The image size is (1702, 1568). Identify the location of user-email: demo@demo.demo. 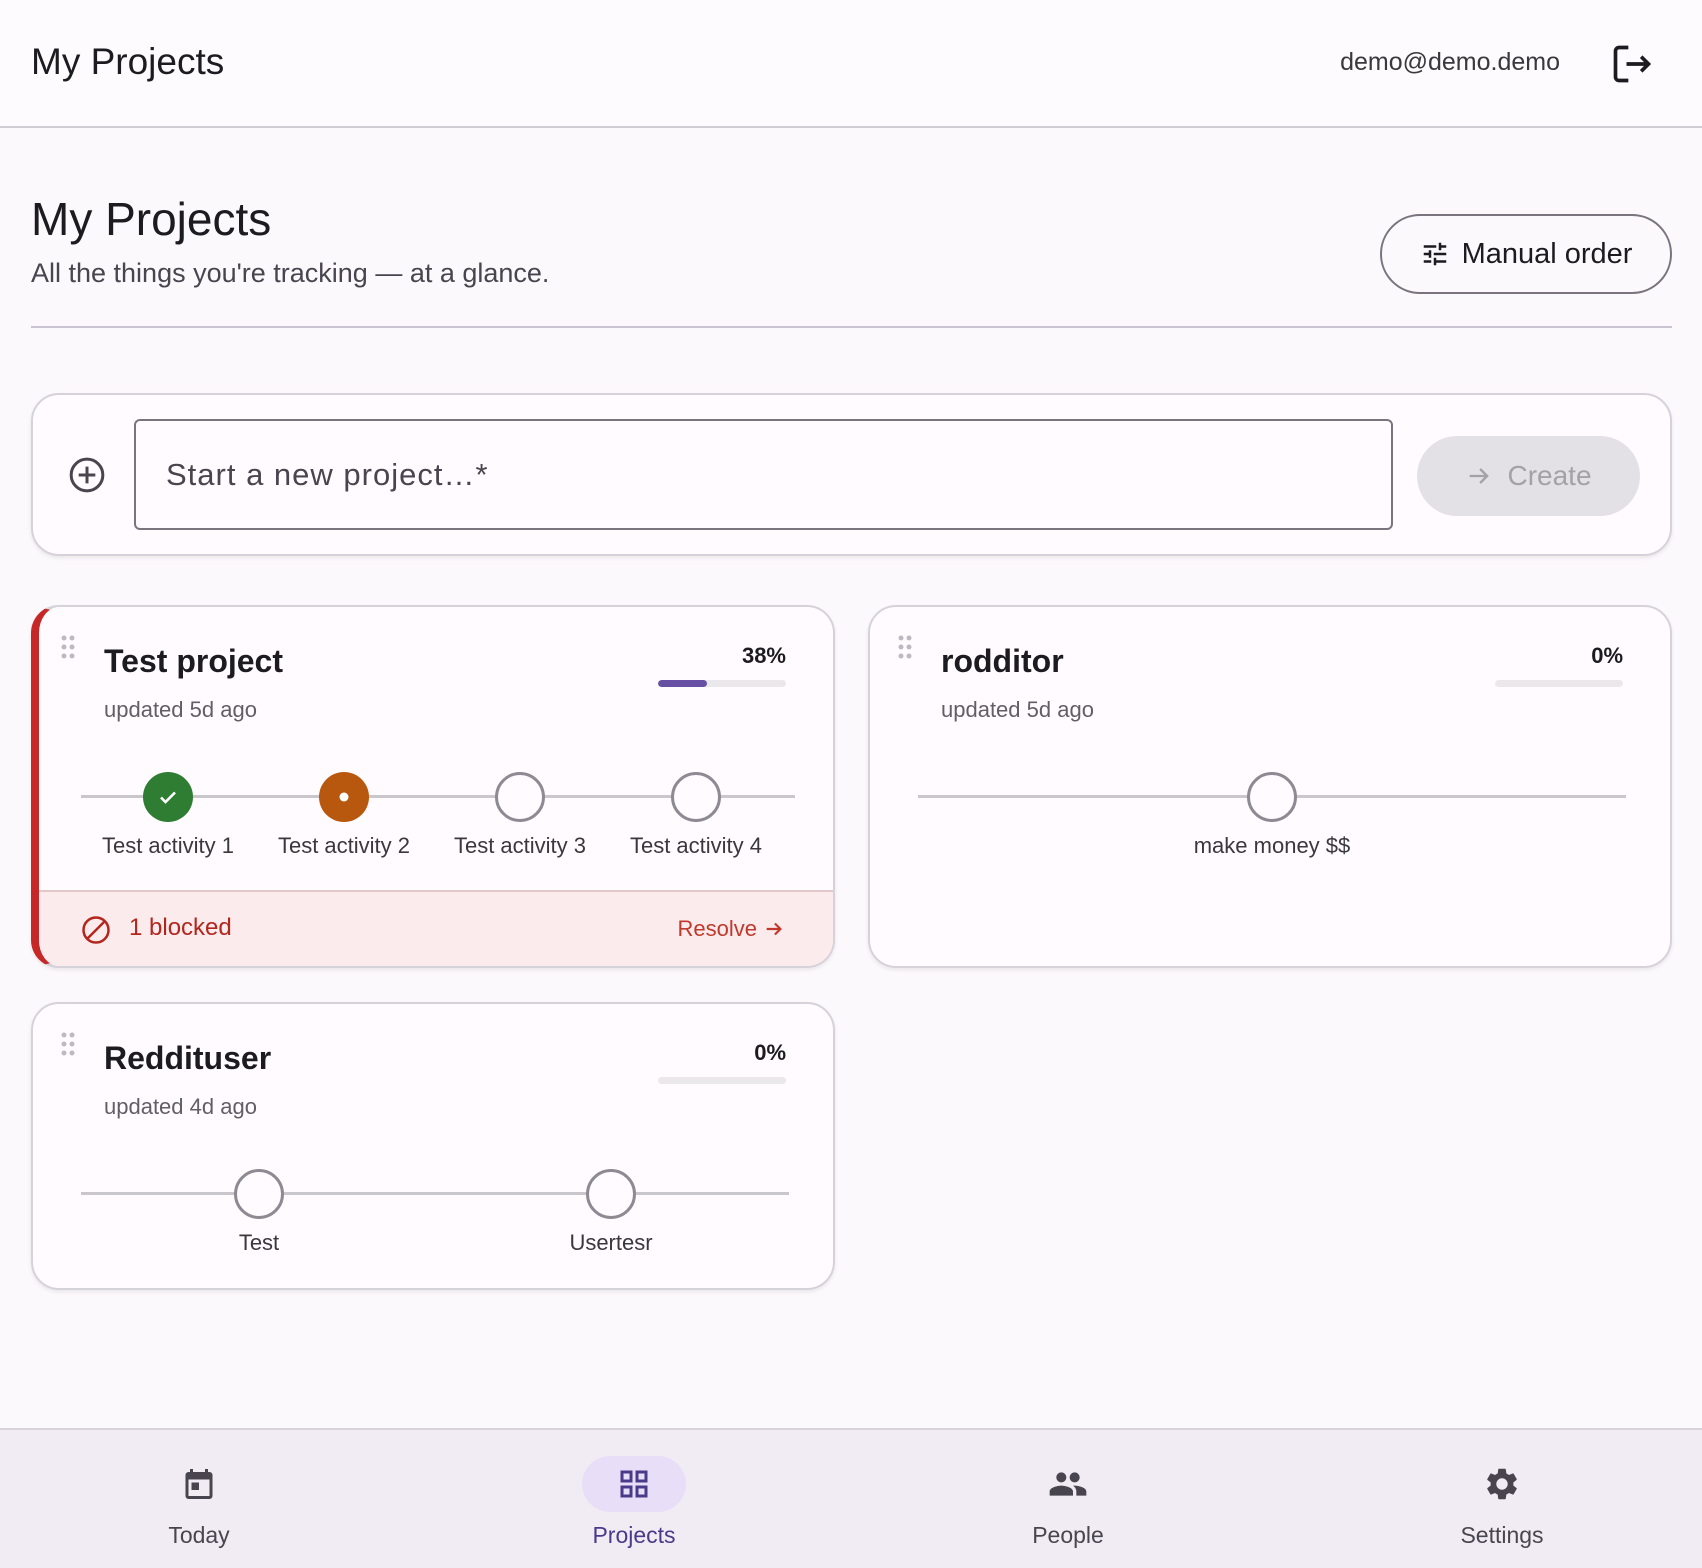
(1450, 62).